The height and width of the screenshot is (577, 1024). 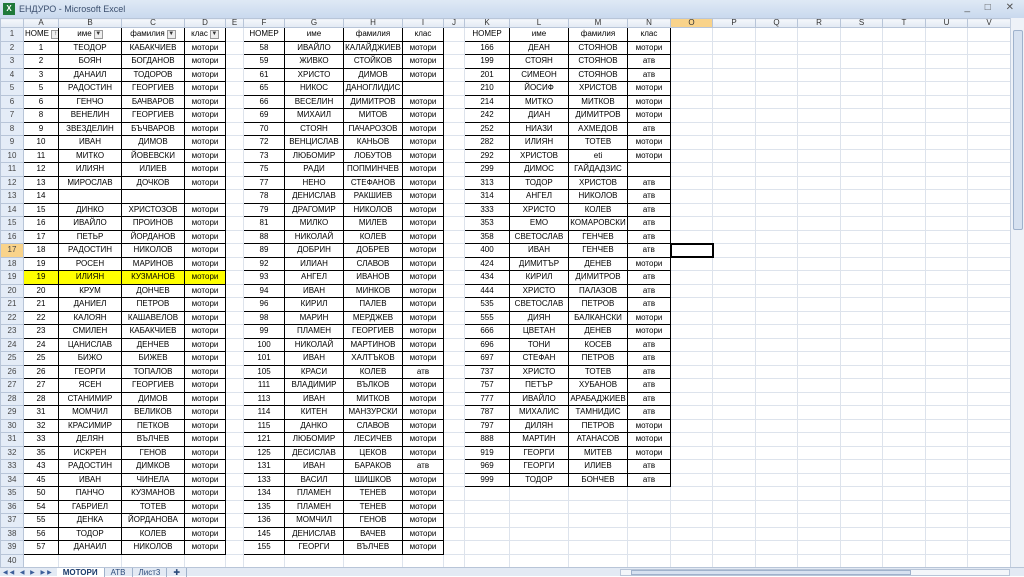 I want to click on cell: ЗВЕЗДЕЛИН, so click(x=90, y=128).